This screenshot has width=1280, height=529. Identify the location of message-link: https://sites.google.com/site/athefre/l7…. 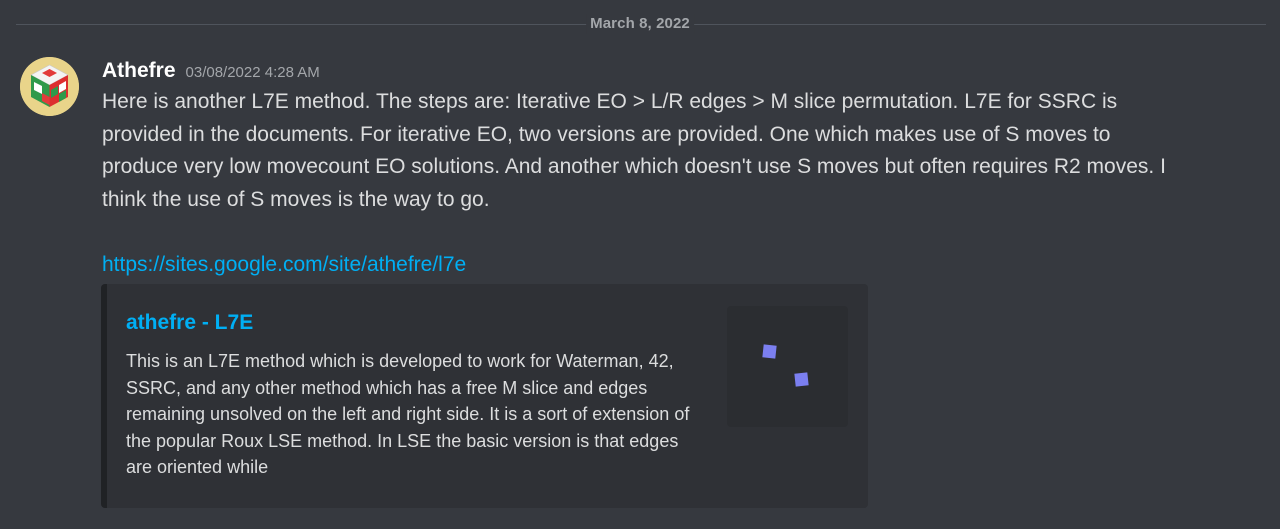
(284, 265).